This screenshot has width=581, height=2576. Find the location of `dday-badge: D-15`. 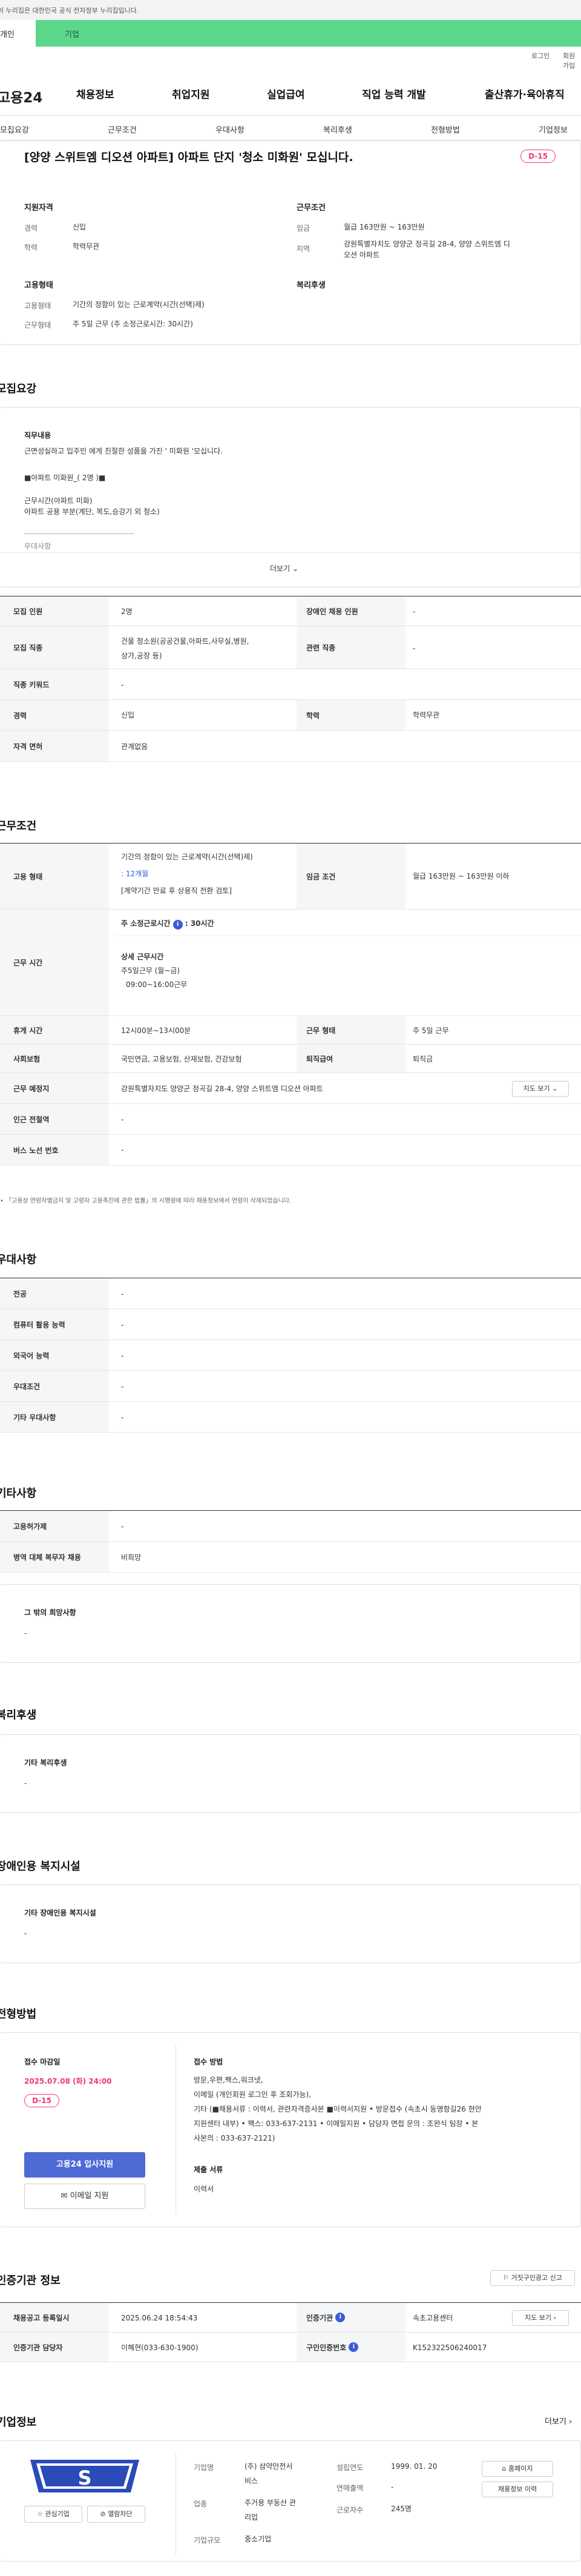

dday-badge: D-15 is located at coordinates (41, 2100).